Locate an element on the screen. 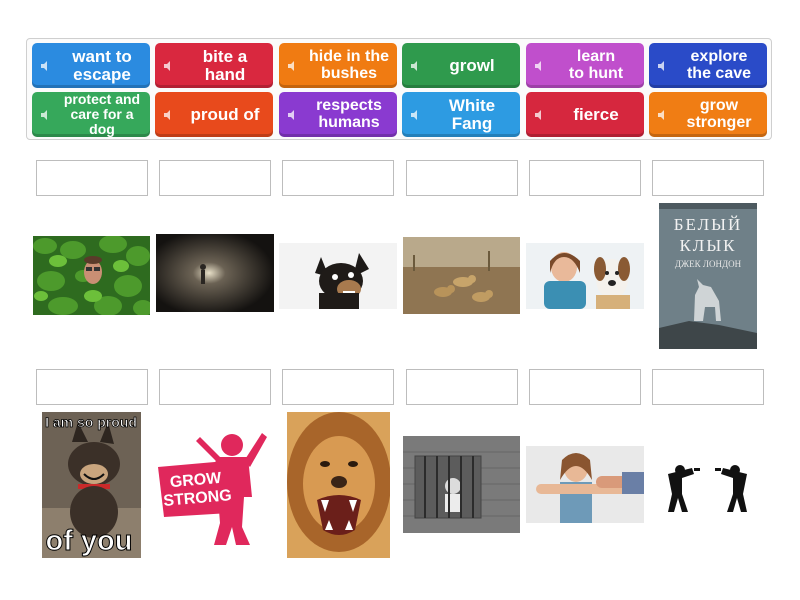  image-grow-strong-figure: GROW STRONG is located at coordinates (212, 487).